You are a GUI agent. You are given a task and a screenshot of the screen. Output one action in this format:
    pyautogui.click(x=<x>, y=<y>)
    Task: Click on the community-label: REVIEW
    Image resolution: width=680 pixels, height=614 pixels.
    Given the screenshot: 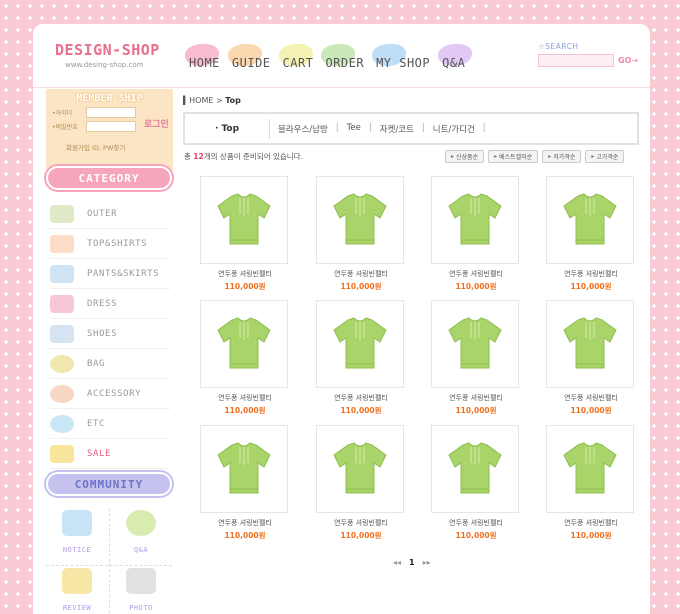 What is the action you would take?
    pyautogui.click(x=77, y=608)
    